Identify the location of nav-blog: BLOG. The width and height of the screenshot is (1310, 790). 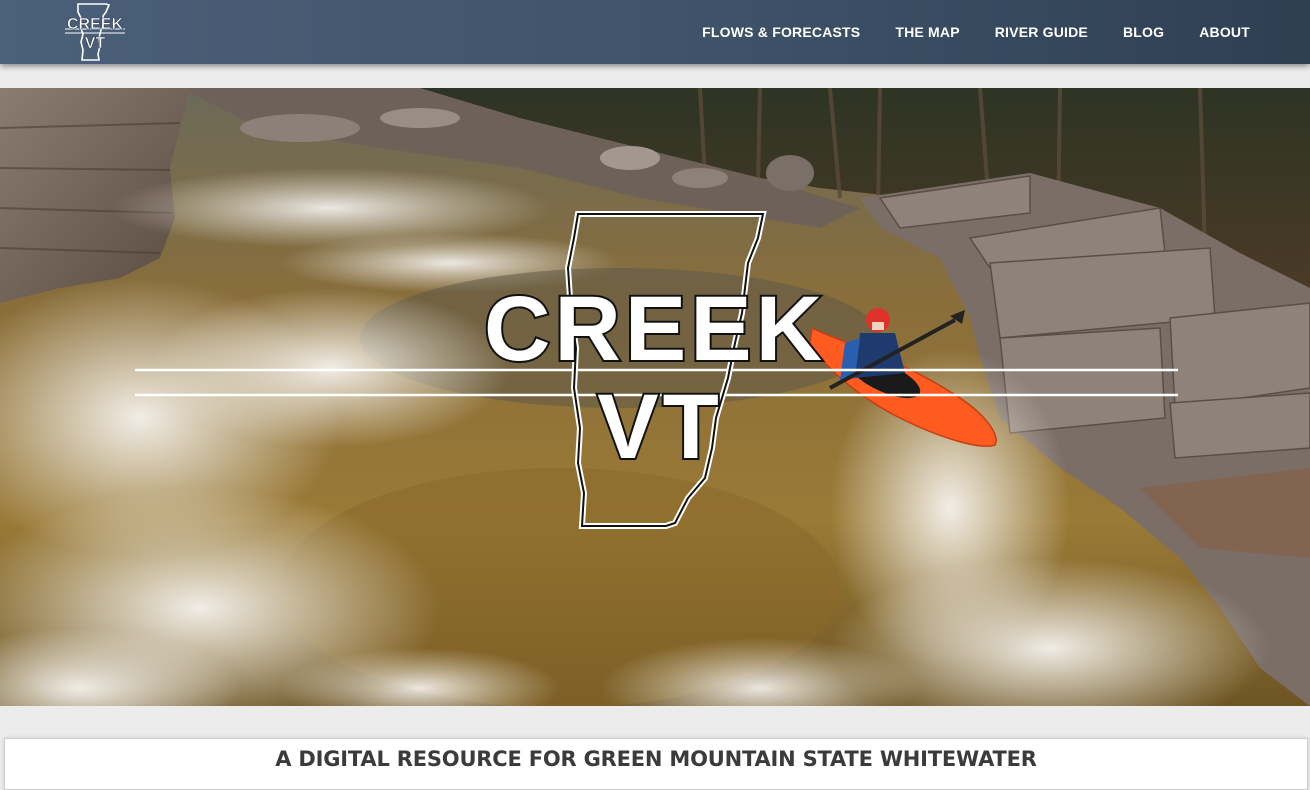
(1143, 32).